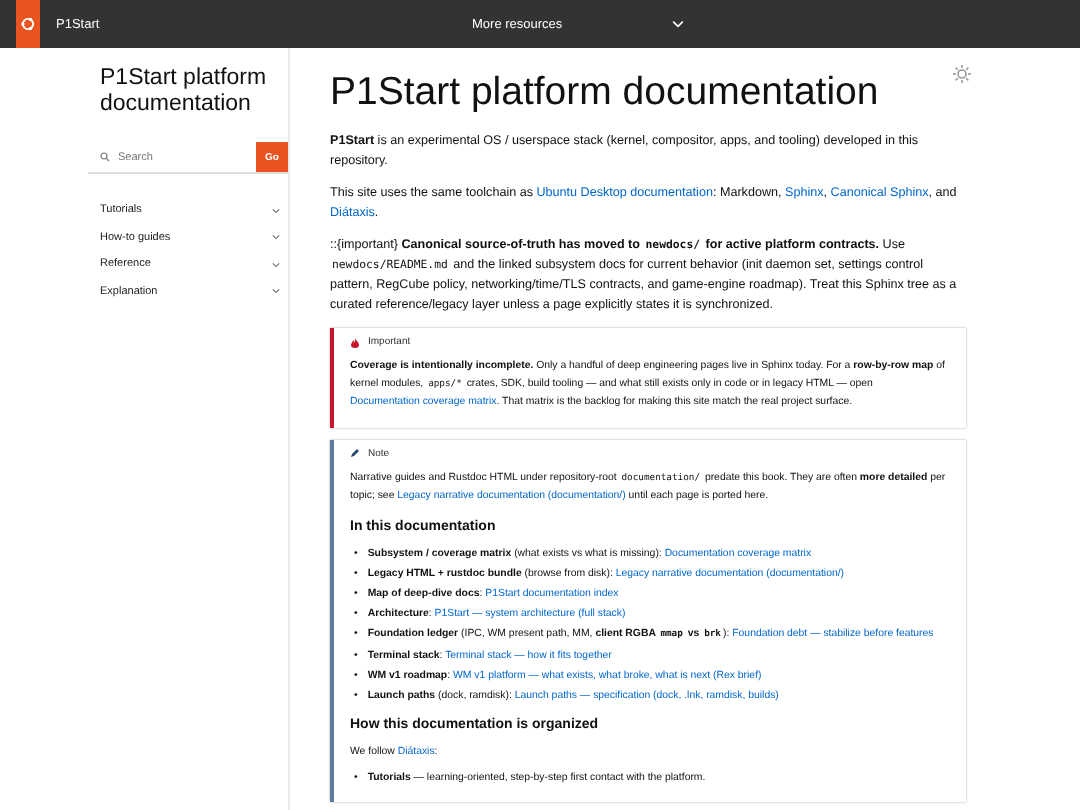  What do you see at coordinates (355, 342) in the screenshot?
I see `flame-icon` at bounding box center [355, 342].